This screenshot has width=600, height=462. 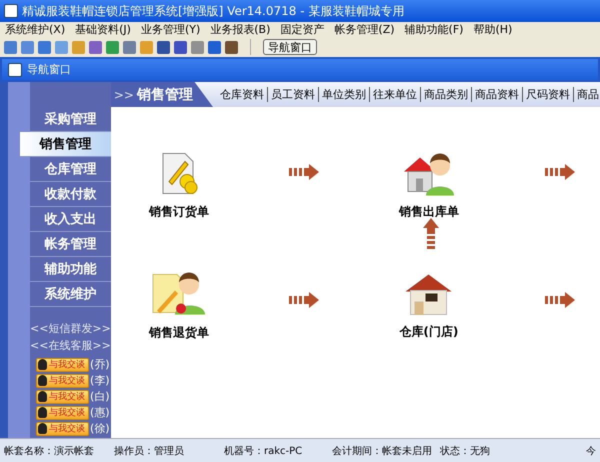 I want to click on contact-name: (李), so click(x=100, y=380).